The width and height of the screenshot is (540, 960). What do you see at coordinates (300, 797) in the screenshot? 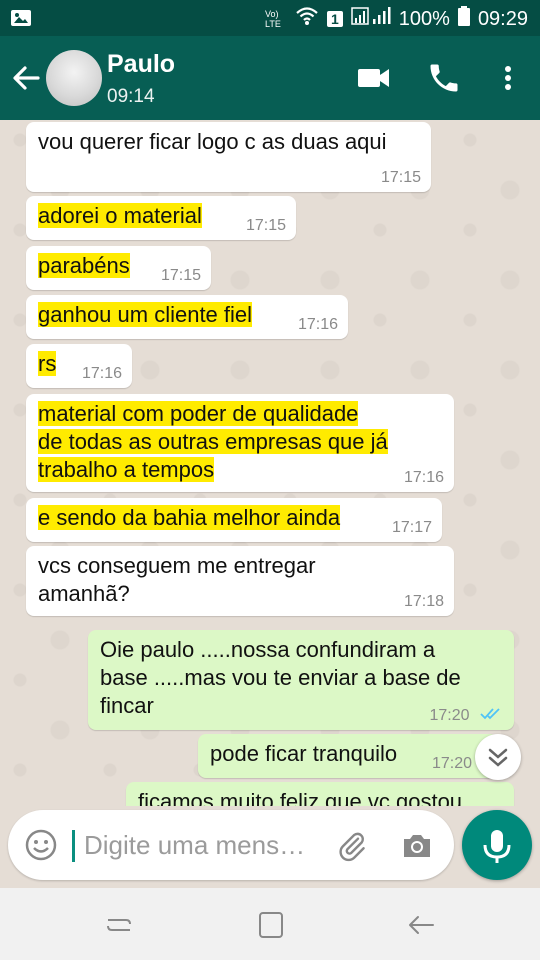
I see `message-text: ficamos muito feliz que vc gostou` at bounding box center [300, 797].